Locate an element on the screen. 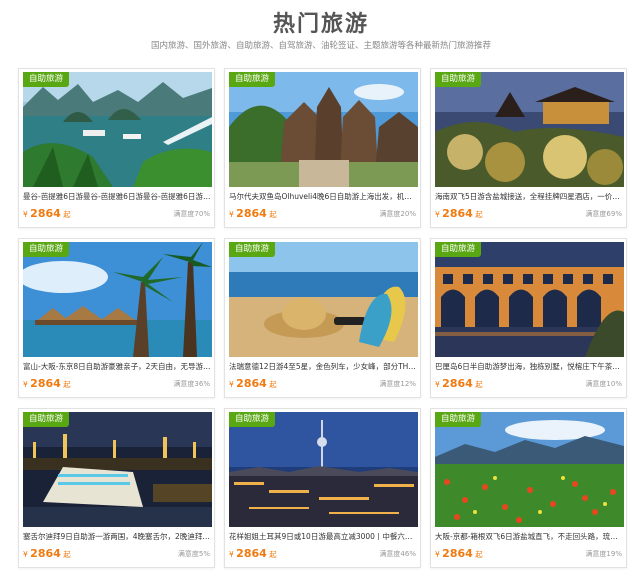  satisfaction-rate: 满意度19% is located at coordinates (603, 554).